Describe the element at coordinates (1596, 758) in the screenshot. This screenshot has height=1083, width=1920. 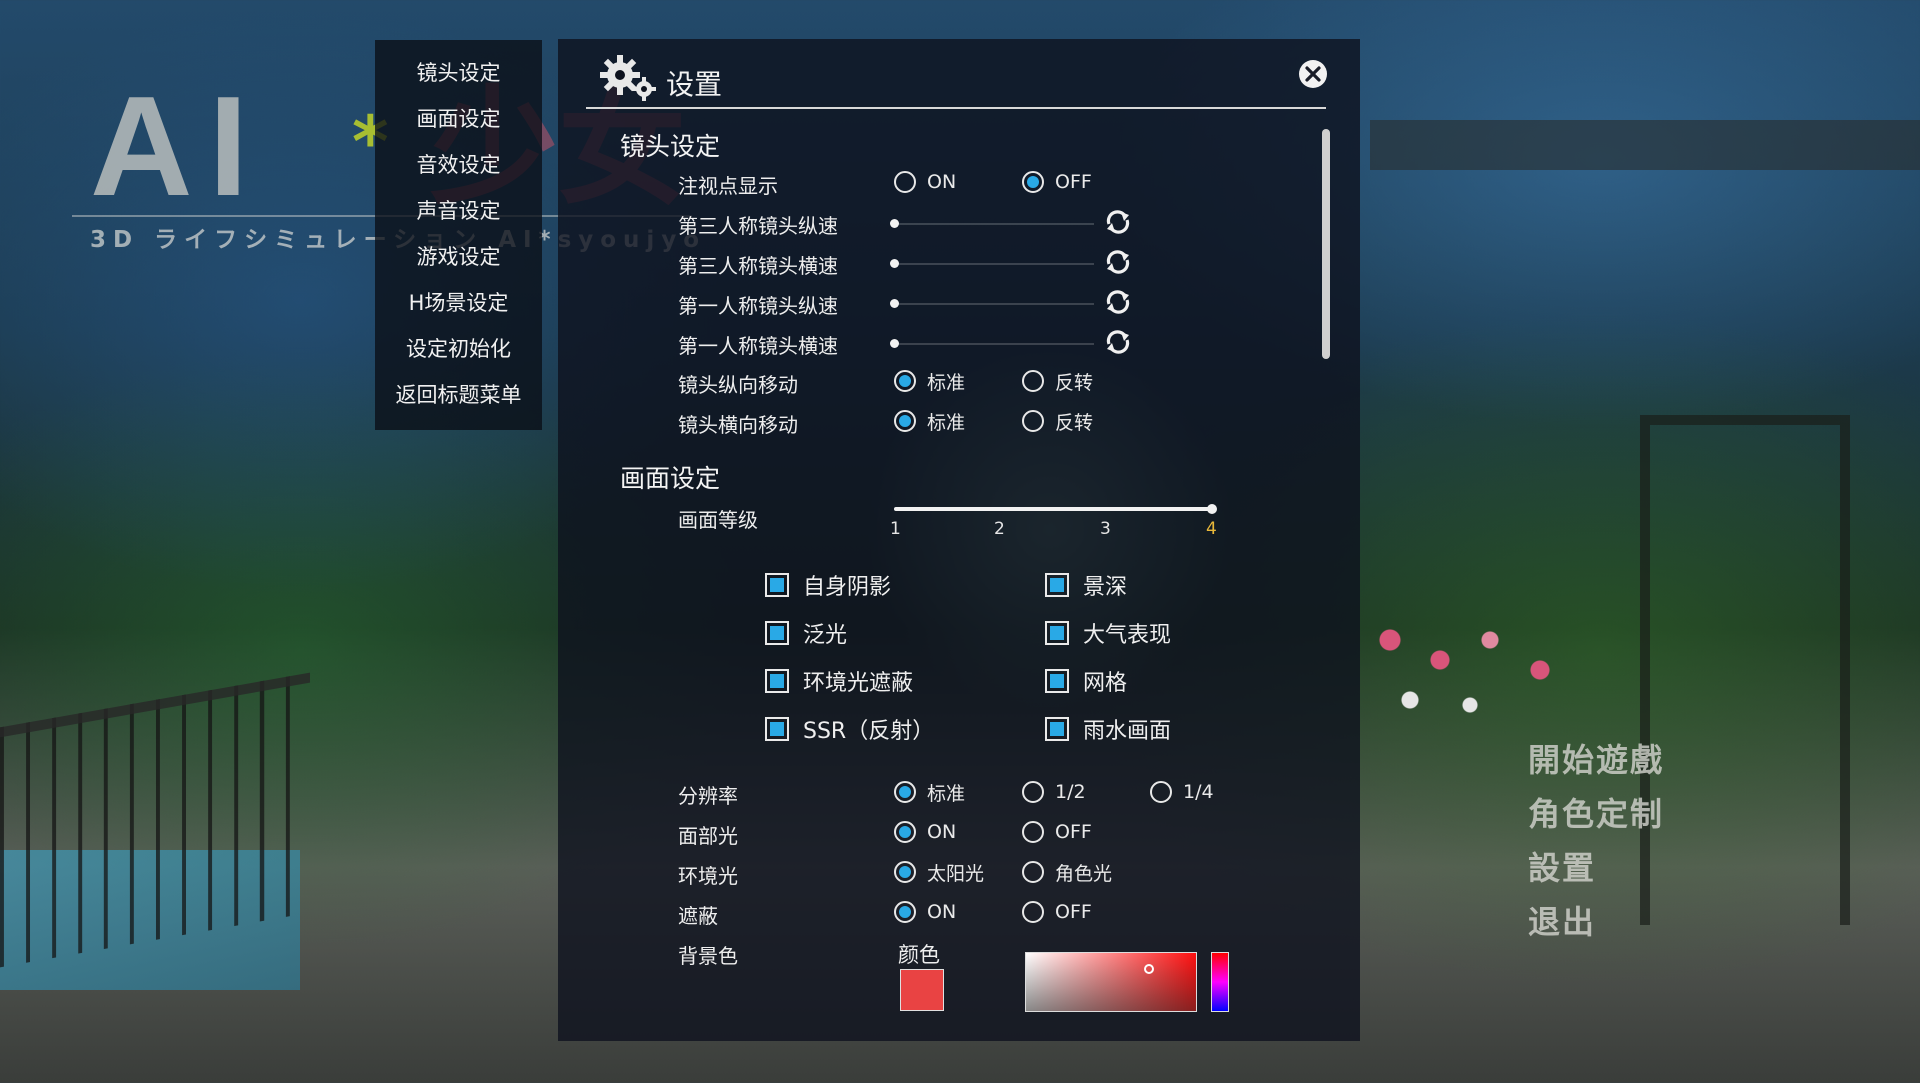
I see `main-menu-start-game: 開始遊戲` at that location.